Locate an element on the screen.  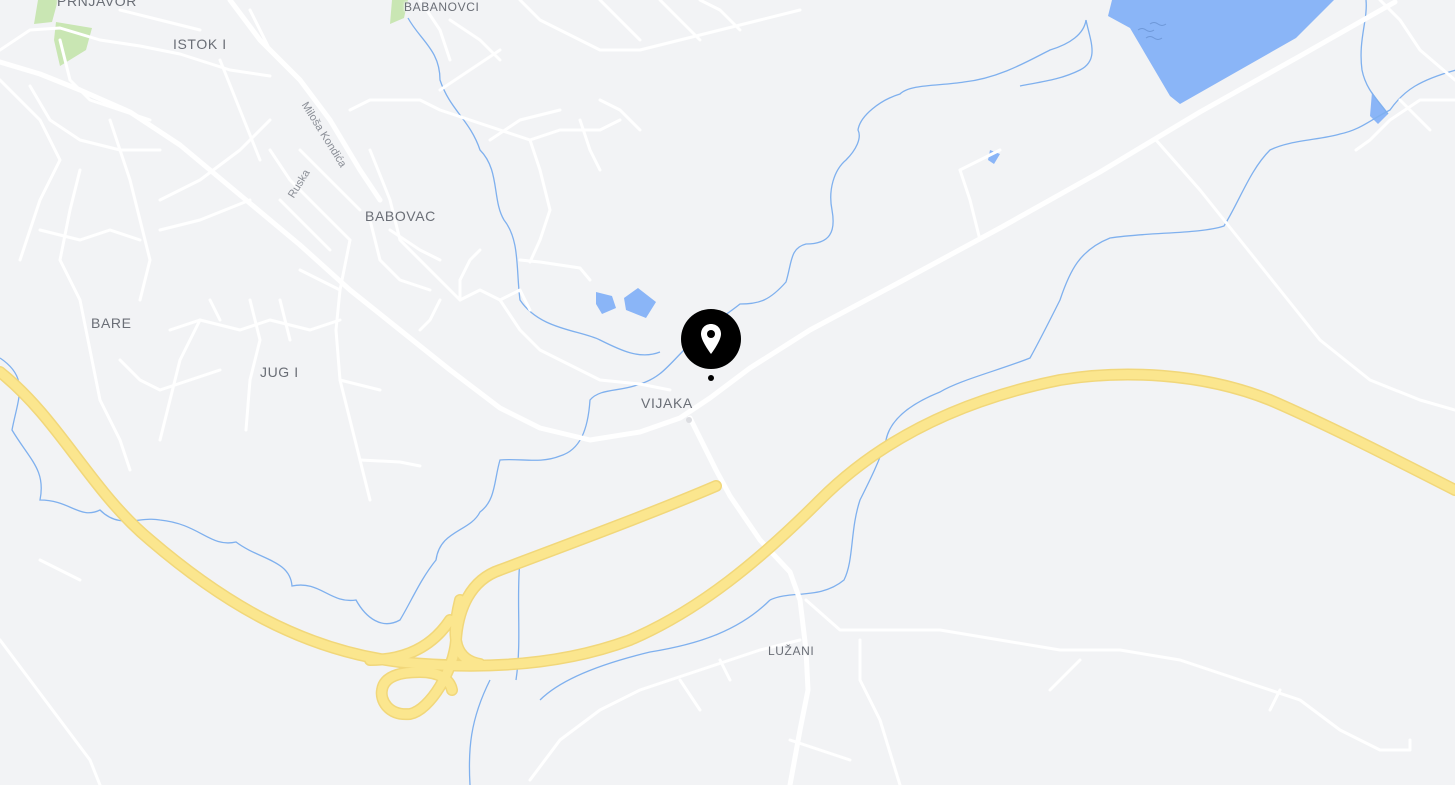
lake is located at coordinates (1221, 52).